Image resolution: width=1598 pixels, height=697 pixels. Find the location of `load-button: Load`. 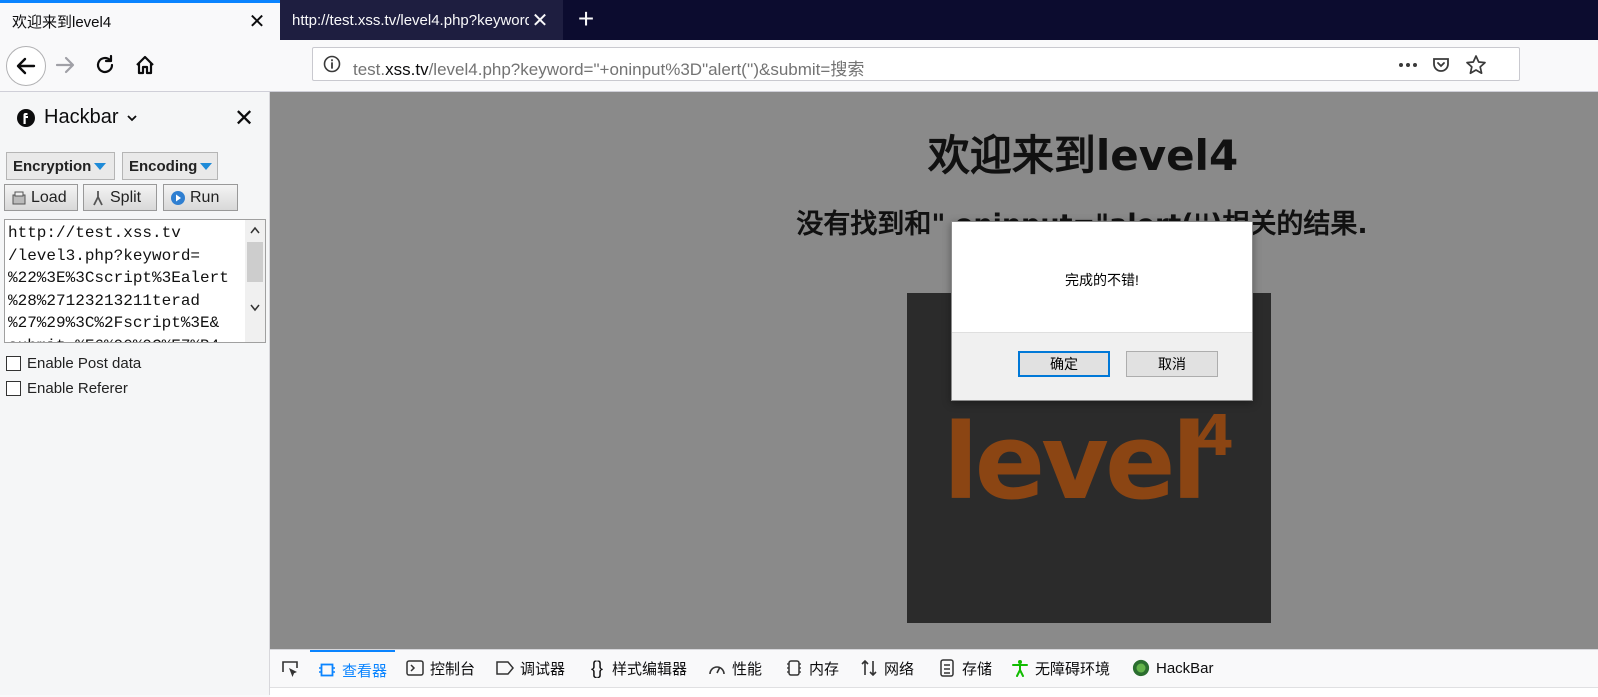

load-button: Load is located at coordinates (41, 197).